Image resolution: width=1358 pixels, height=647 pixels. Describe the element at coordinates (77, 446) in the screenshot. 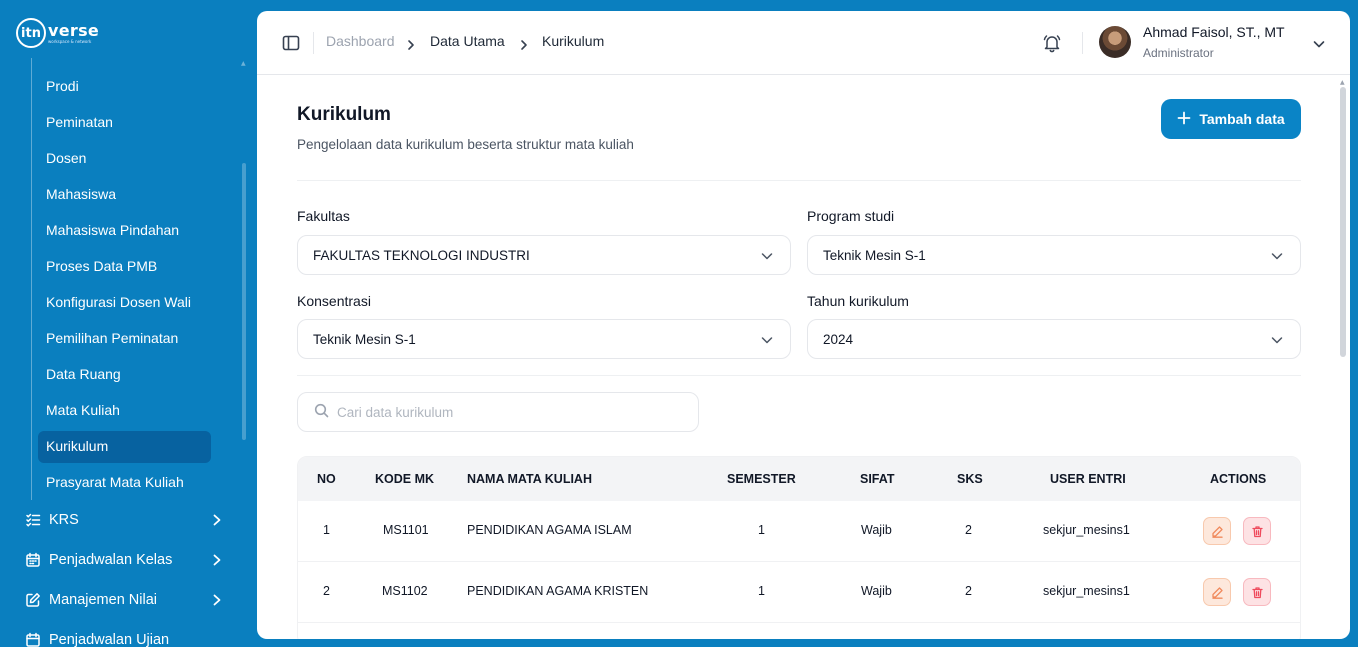

I see `sidebar-item-kurikulum: Kurikulum` at that location.